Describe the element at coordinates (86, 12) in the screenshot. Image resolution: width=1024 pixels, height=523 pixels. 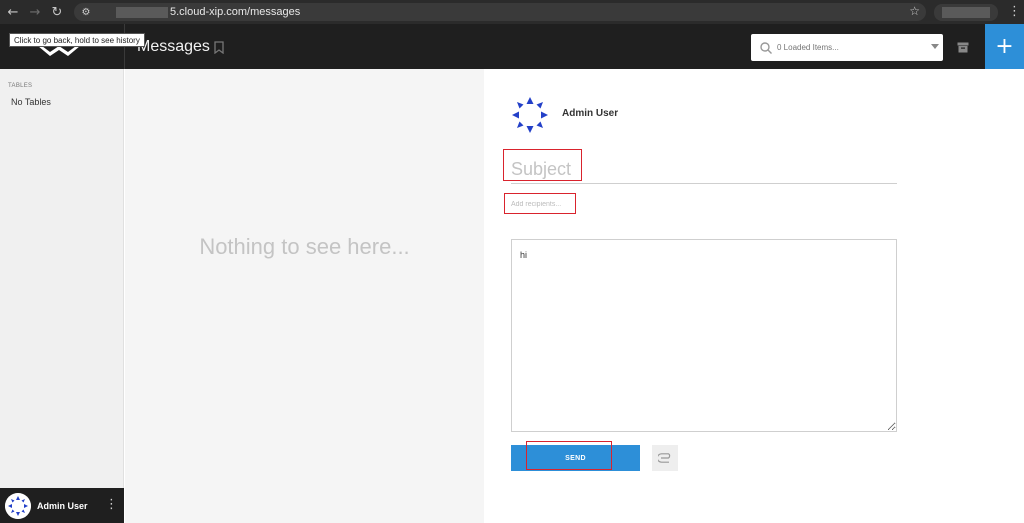
I see `site-settings-icon: ⚙` at that location.